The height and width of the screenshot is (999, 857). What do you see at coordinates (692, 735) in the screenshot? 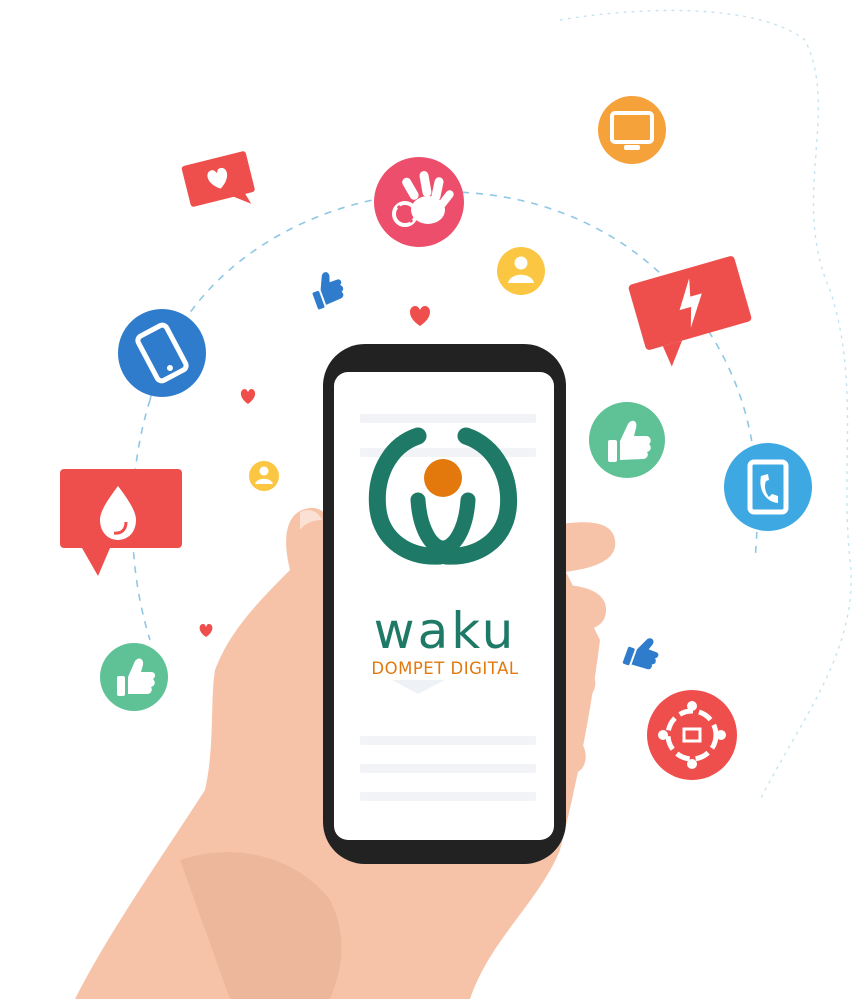
I see `recycle-people-icon` at bounding box center [692, 735].